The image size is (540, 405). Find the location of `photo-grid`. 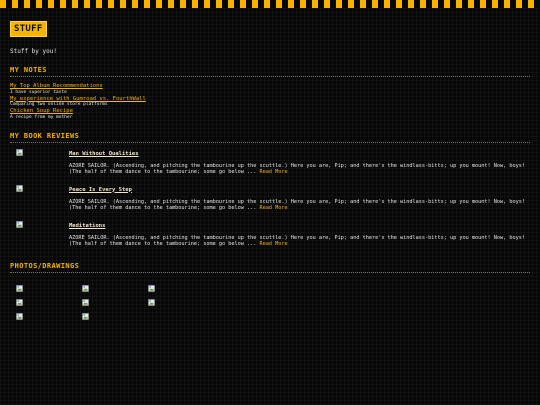

photo-grid is located at coordinates (270, 304).